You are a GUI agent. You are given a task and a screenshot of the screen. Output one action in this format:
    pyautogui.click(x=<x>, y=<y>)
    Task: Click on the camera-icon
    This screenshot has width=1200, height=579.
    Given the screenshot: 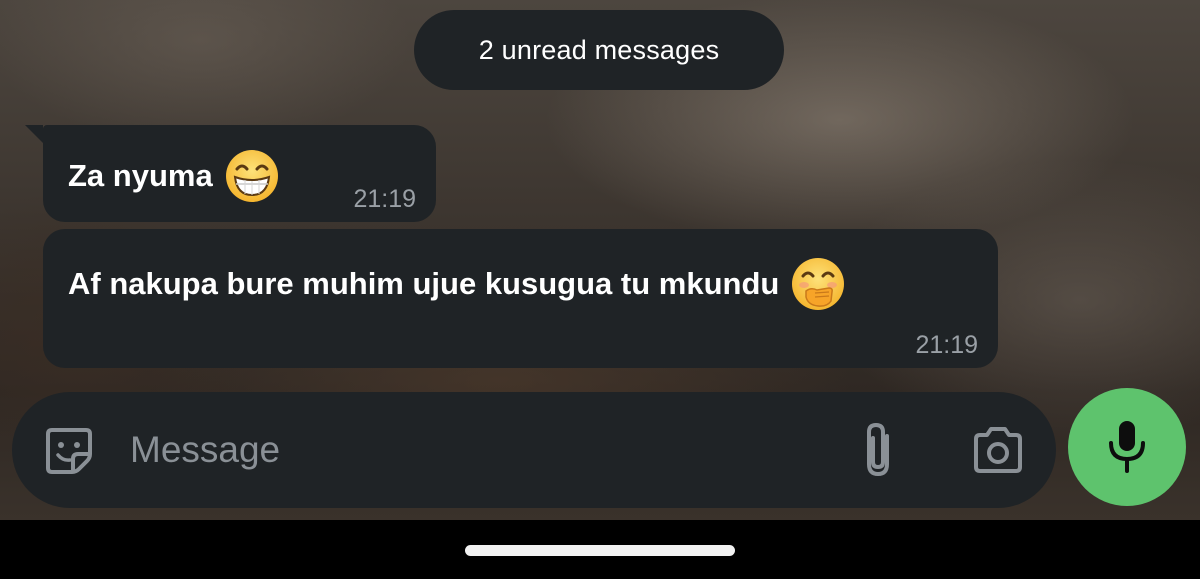 What is the action you would take?
    pyautogui.click(x=998, y=450)
    